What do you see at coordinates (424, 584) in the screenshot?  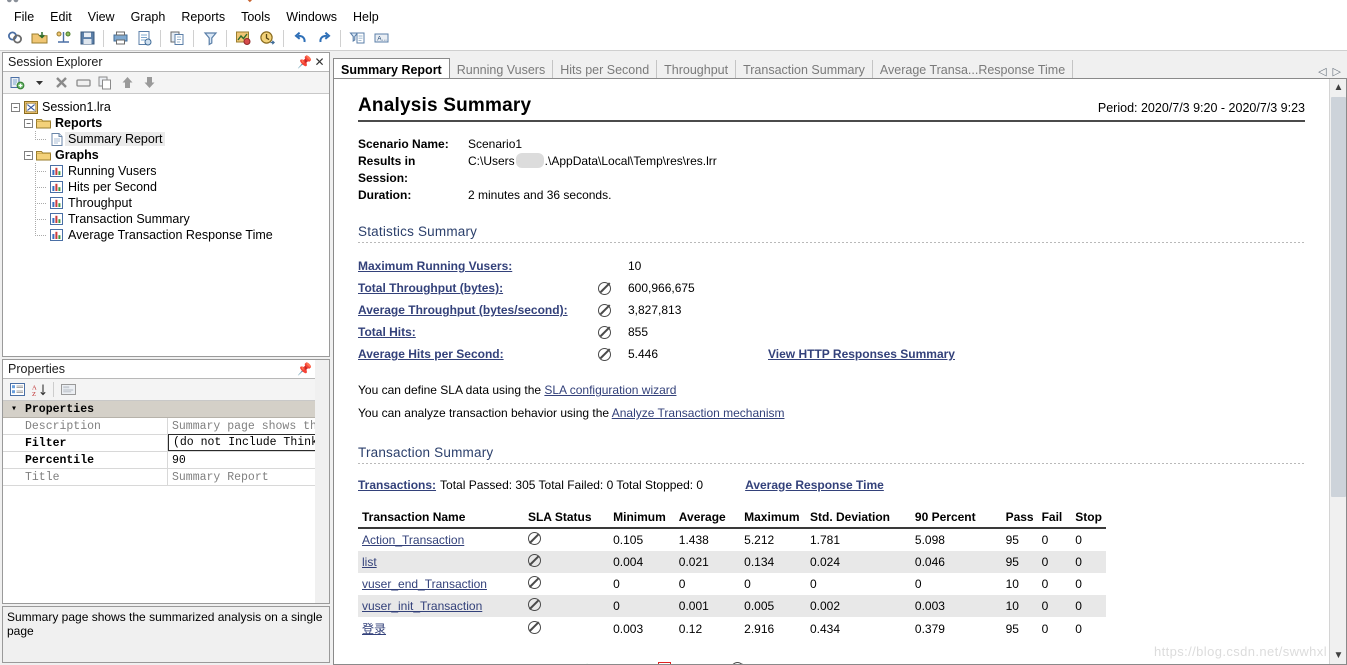 I see `transaction-name-link: vuser_end_Transaction` at bounding box center [424, 584].